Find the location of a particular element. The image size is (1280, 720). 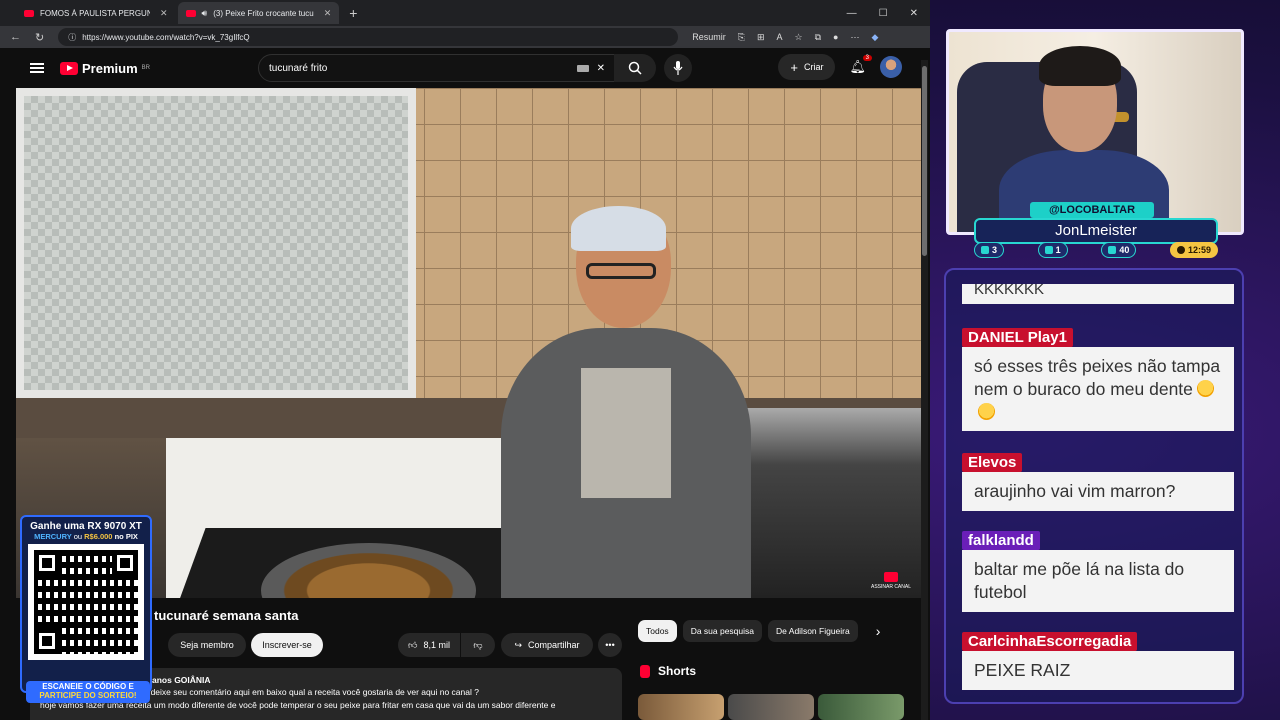

profile-icon: ● is located at coordinates (835, 37).